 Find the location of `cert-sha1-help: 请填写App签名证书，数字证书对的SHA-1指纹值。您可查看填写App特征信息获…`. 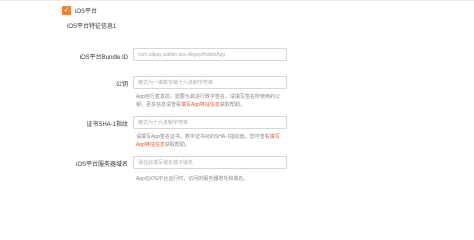

cert-sha1-help: 请填写App签名证书，数字证书对的SHA-1指纹值。您可查看填写App特征信息获… is located at coordinates (211, 141).